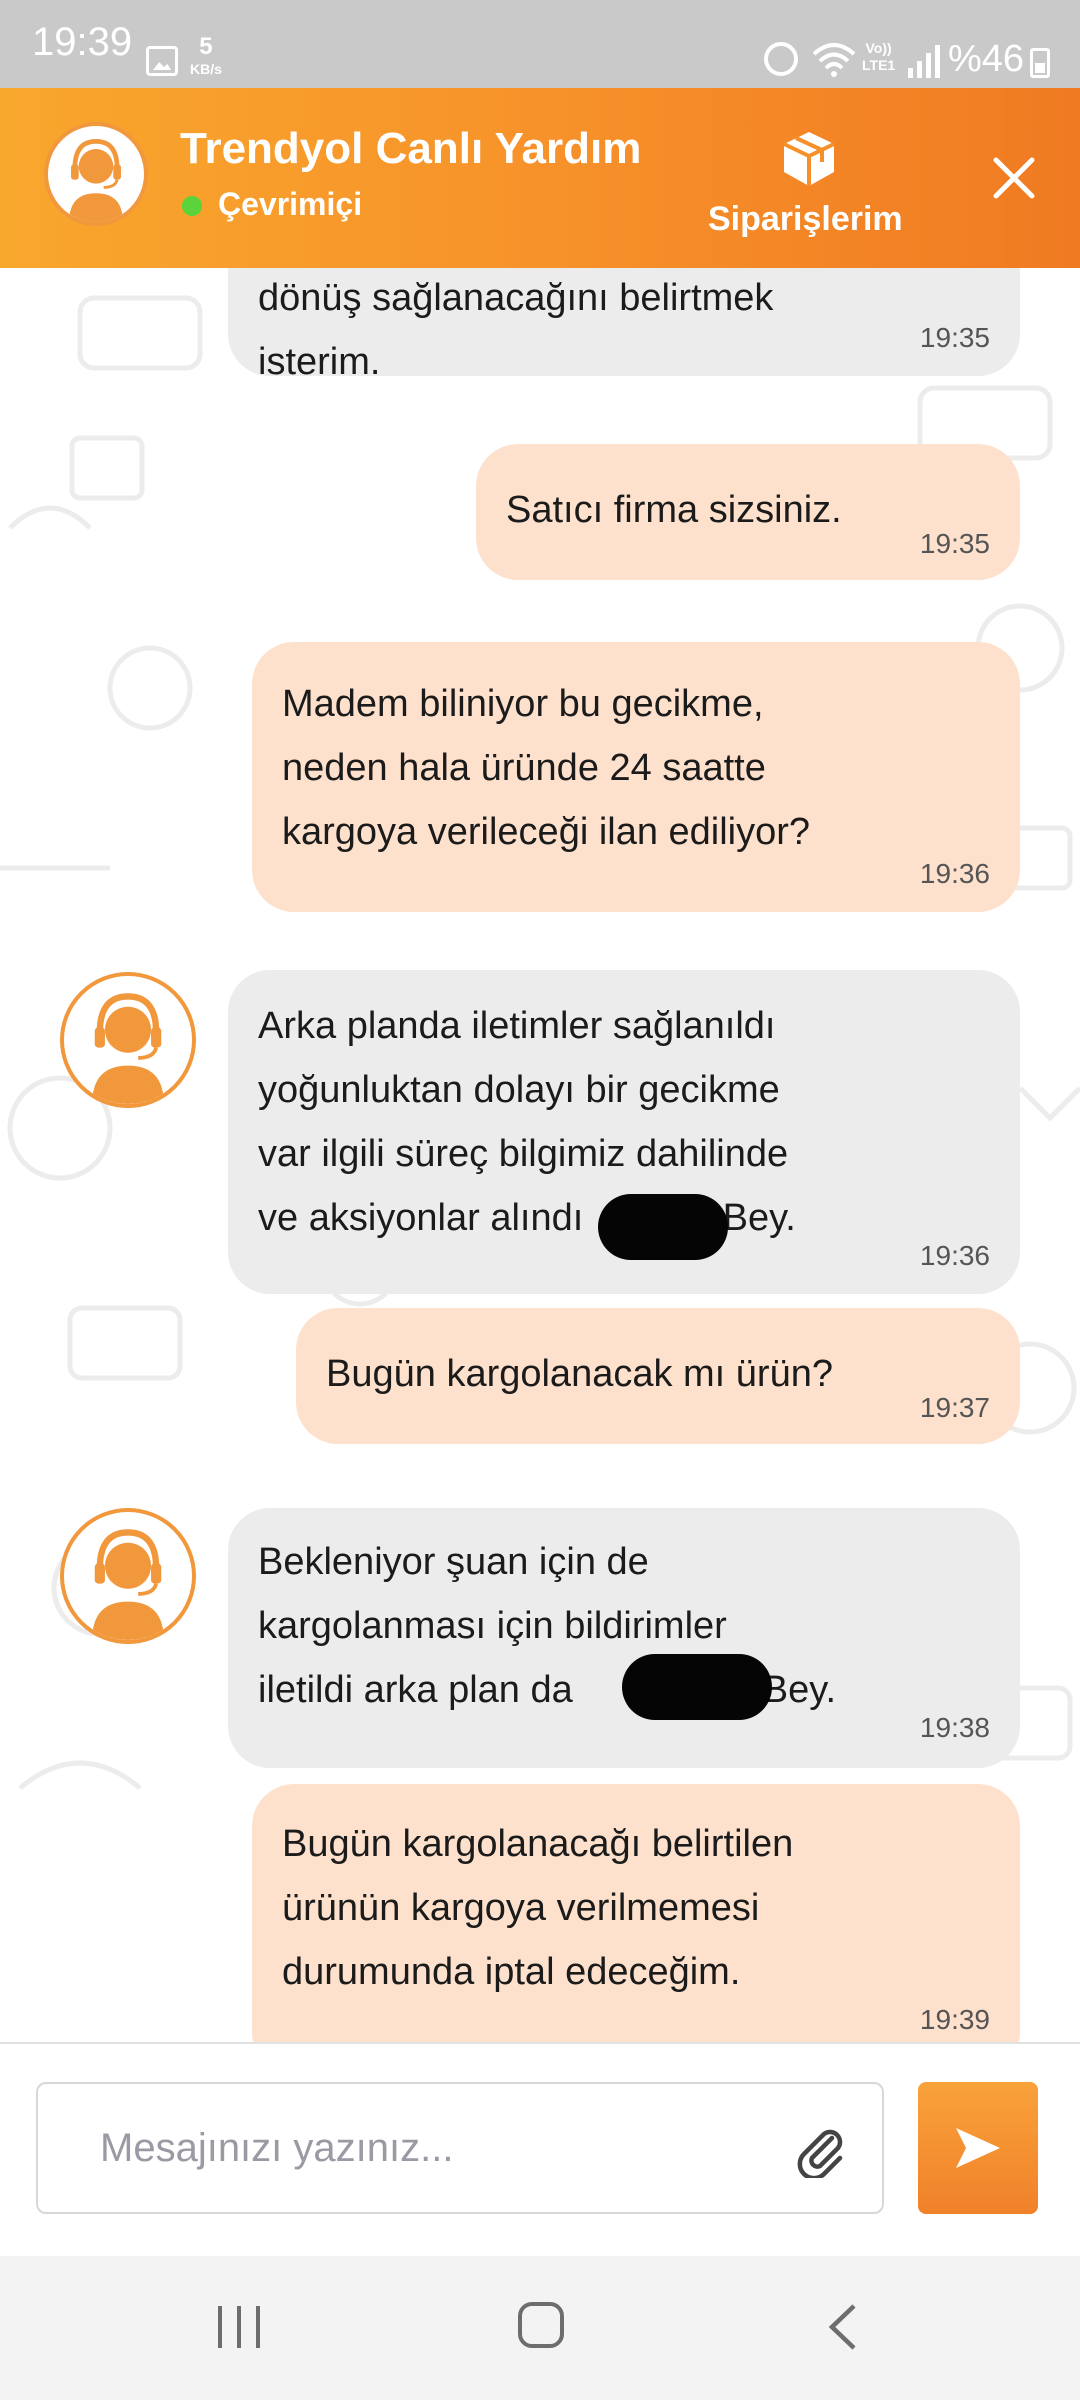 This screenshot has height=2400, width=1080. Describe the element at coordinates (834, 60) in the screenshot. I see `wifi-icon` at that location.